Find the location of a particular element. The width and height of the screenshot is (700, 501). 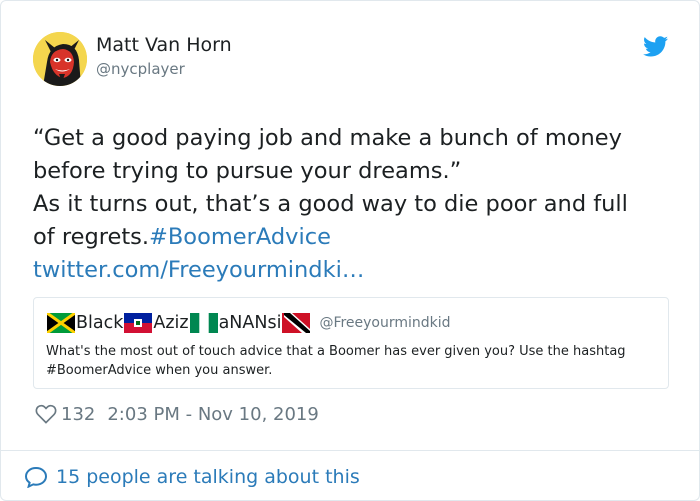

author-screen-name: @nycplayer is located at coordinates (140, 69).